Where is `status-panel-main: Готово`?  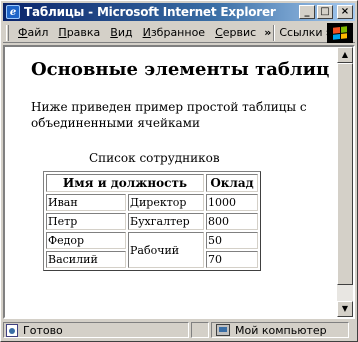
status-panel-main: Готово is located at coordinates (96, 330).